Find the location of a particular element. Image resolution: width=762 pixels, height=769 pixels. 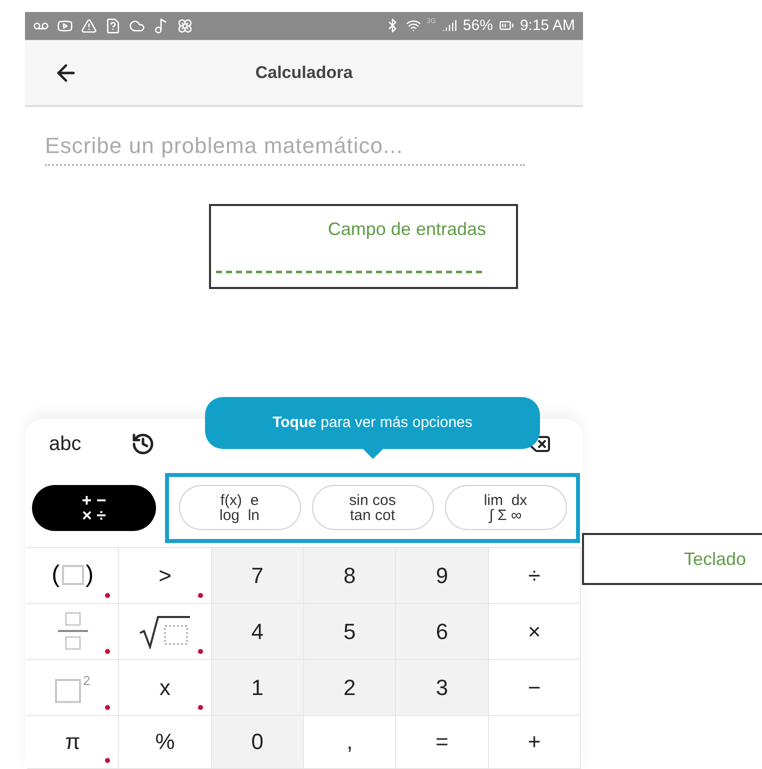

keypad-key: 7 is located at coordinates (258, 576).